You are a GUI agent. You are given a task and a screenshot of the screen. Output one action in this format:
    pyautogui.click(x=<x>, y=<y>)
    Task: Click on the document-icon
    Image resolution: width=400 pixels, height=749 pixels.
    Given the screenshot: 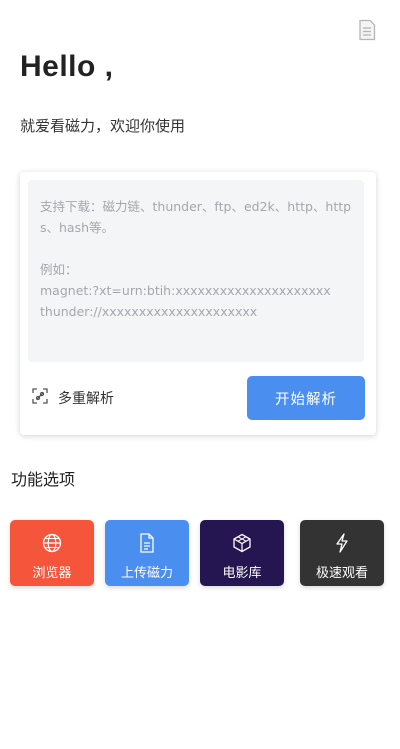 What is the action you would take?
    pyautogui.click(x=147, y=543)
    